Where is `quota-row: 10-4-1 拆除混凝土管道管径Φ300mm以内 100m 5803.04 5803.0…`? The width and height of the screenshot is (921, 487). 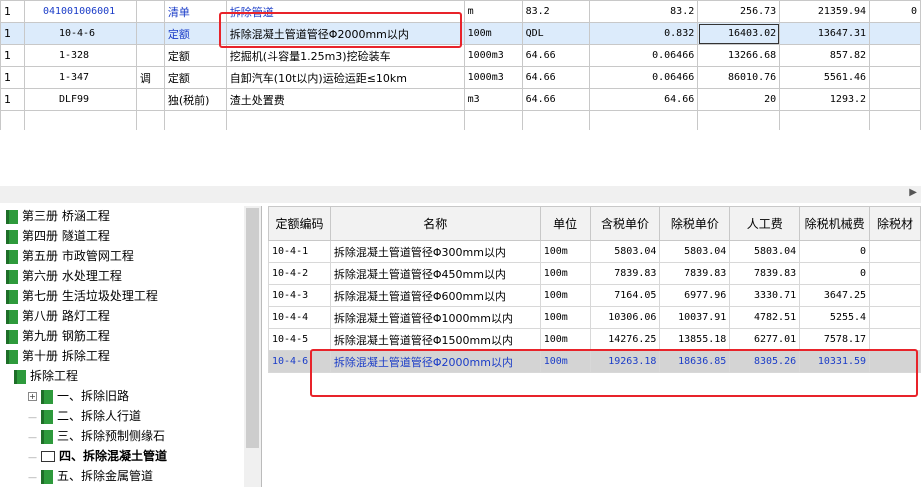 quota-row: 10-4-1 拆除混凝土管道管径Φ300mm以内 100m 5803.04 5803.0… is located at coordinates (594, 251).